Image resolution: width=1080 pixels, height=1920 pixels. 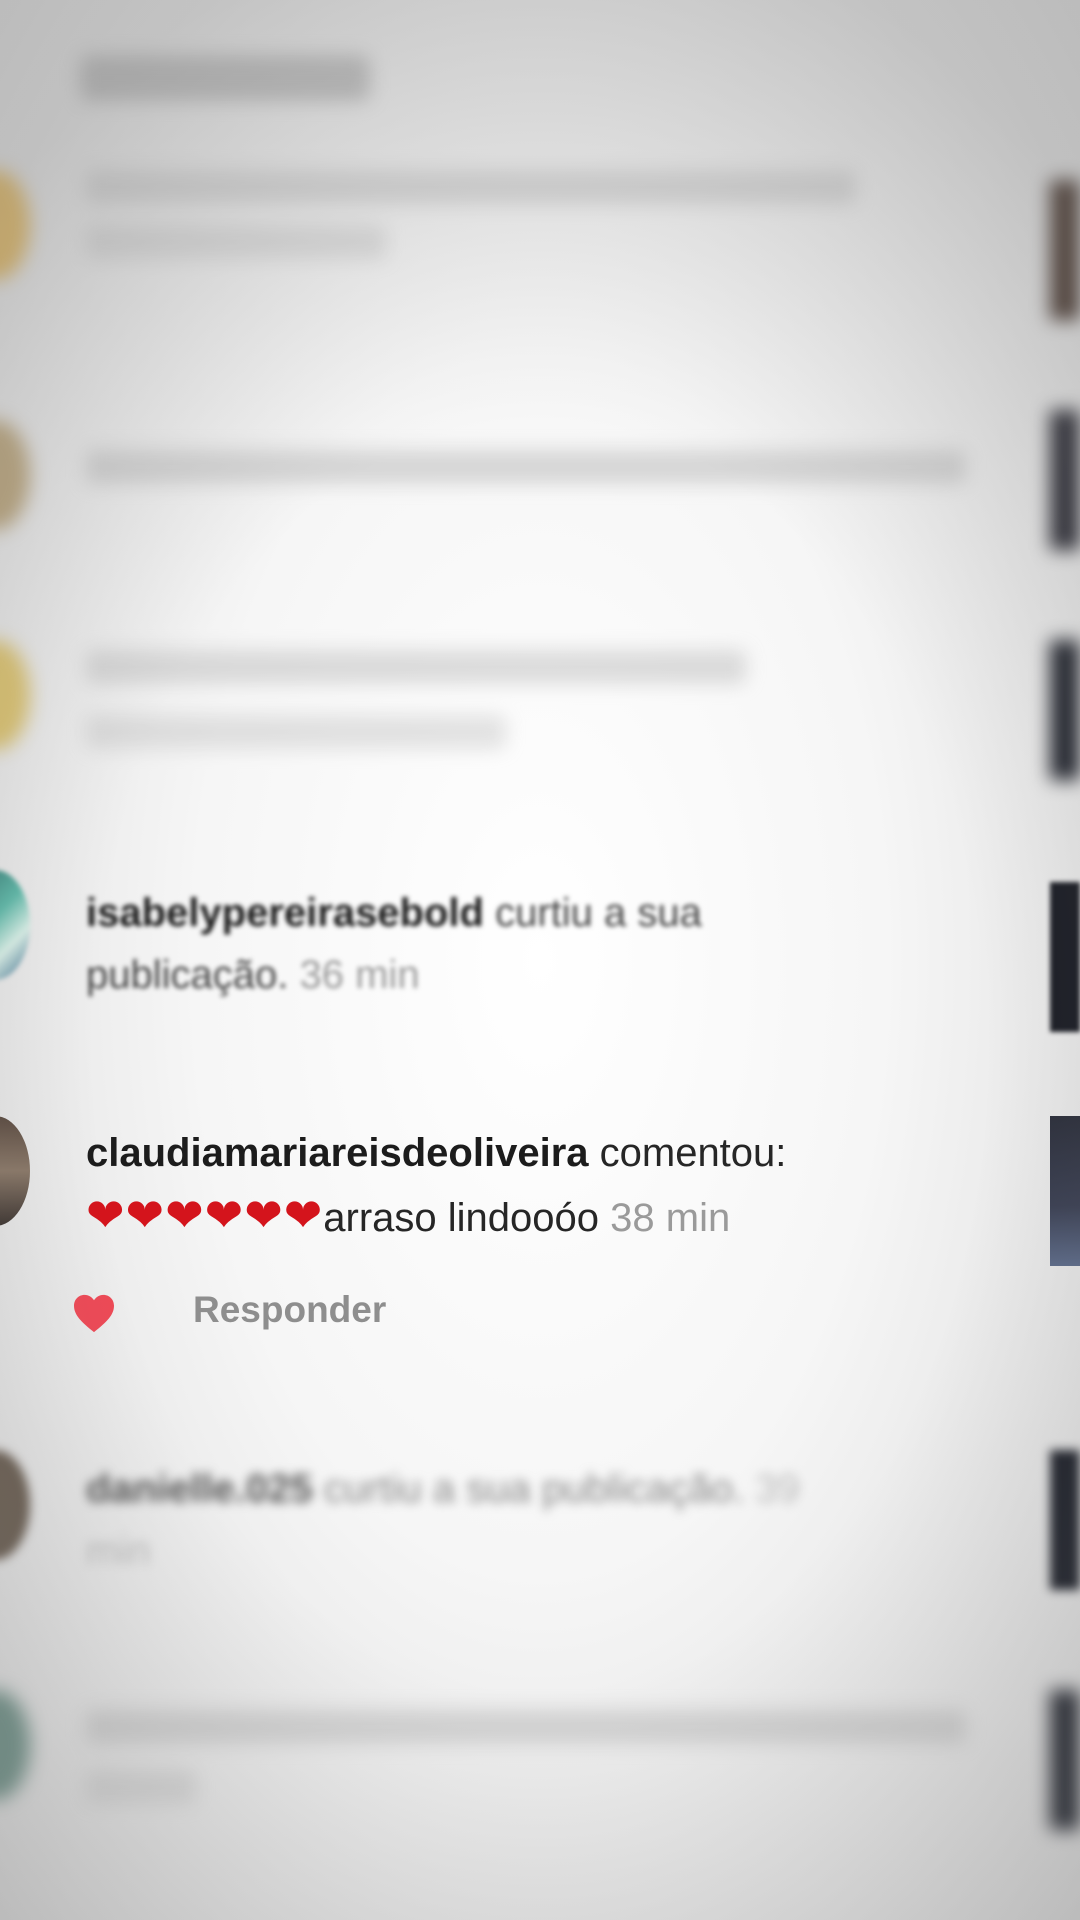 What do you see at coordinates (540, 1315) in the screenshot?
I see `comment-actions: Responder` at bounding box center [540, 1315].